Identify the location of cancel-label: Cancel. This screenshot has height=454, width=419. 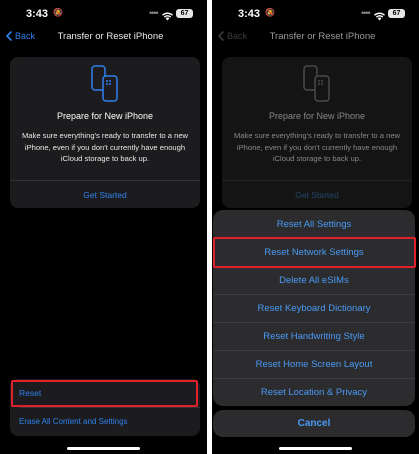
(314, 423).